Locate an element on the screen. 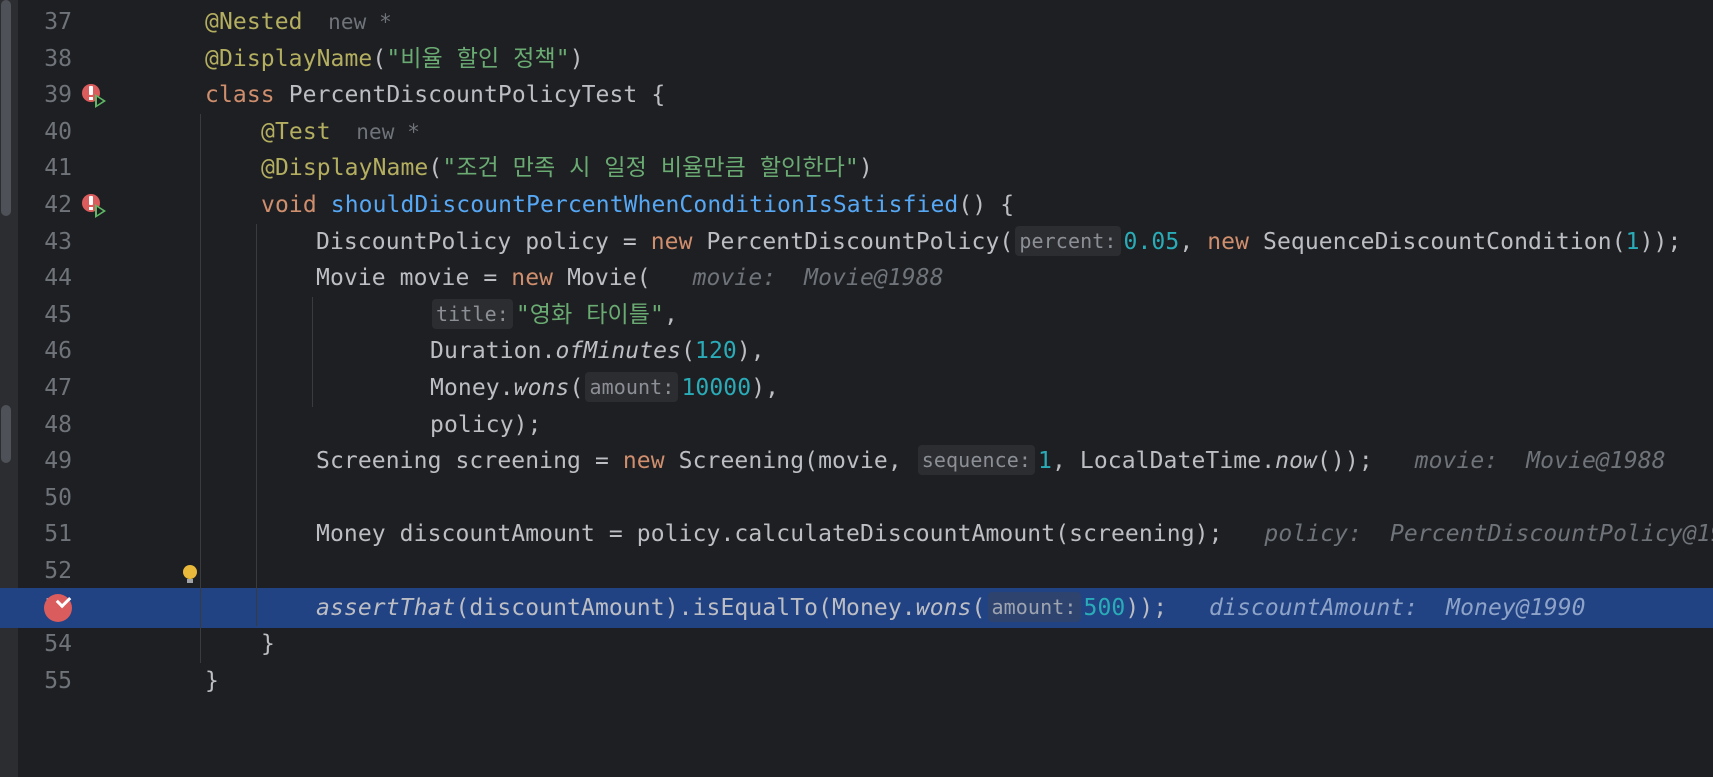 The image size is (1713, 777). code-token: SequenceDiscountCondition( is located at coordinates (1444, 241).